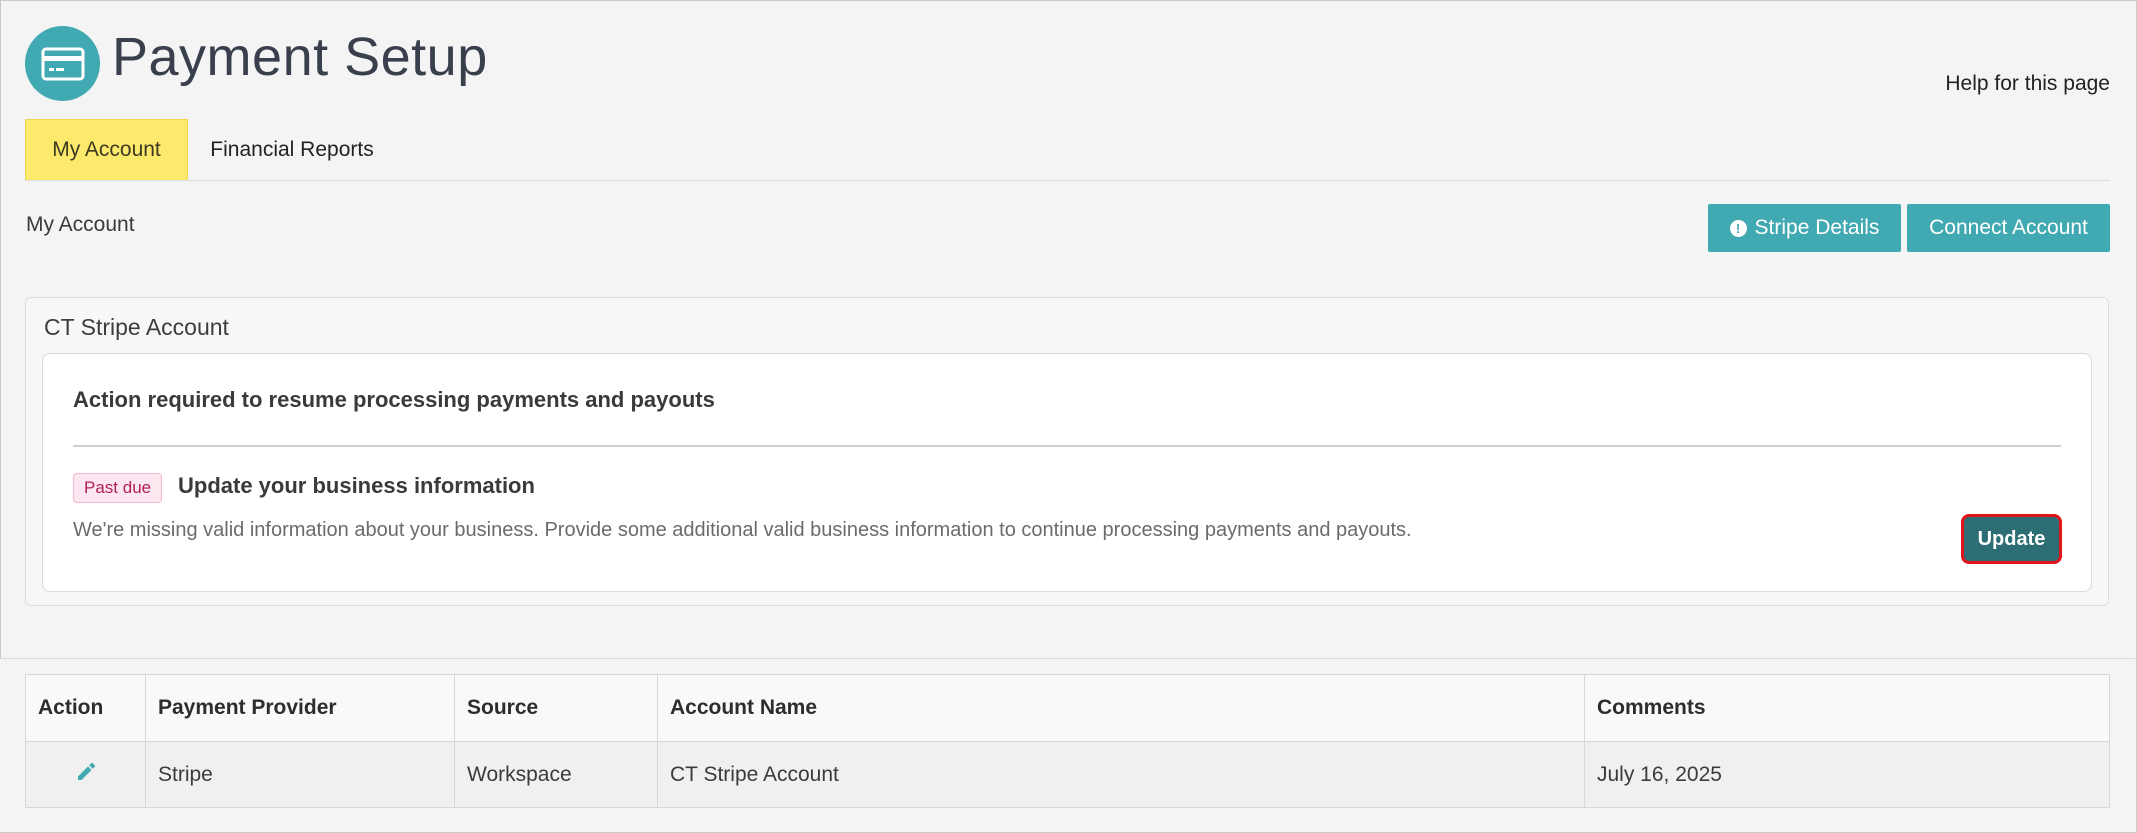 This screenshot has height=833, width=2137. I want to click on connect-account-button: Connect Account, so click(2008, 228).